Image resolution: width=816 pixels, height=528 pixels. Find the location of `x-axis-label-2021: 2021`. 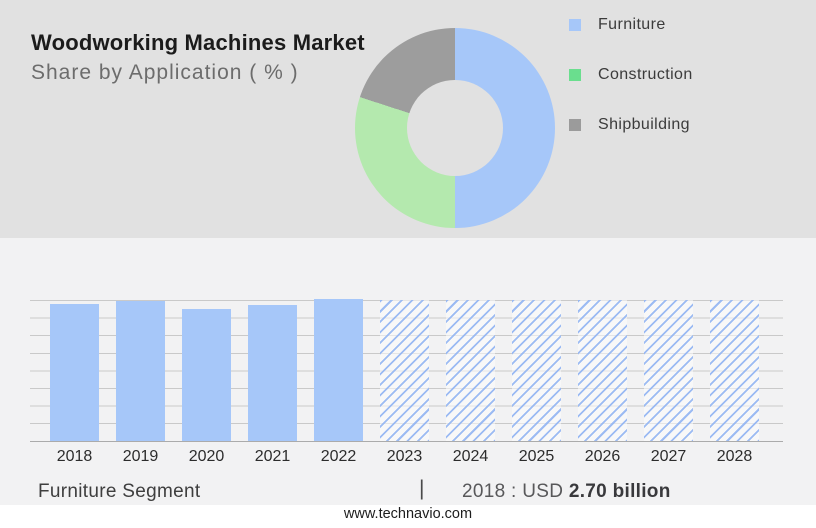

x-axis-label-2021: 2021 is located at coordinates (272, 456).